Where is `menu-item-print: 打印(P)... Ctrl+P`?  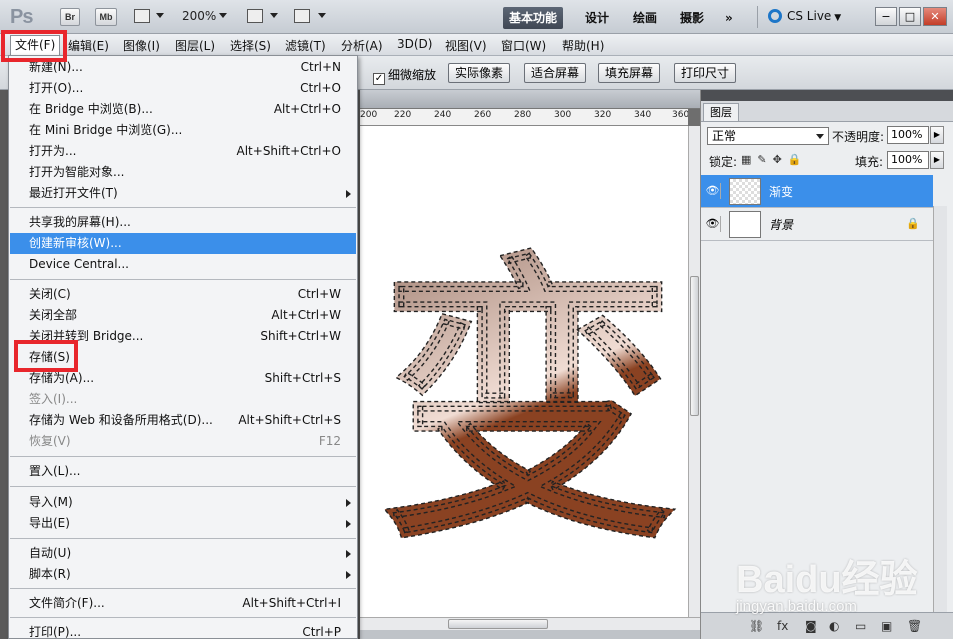
menu-item-print: 打印(P)... Ctrl+P is located at coordinates (183, 630).